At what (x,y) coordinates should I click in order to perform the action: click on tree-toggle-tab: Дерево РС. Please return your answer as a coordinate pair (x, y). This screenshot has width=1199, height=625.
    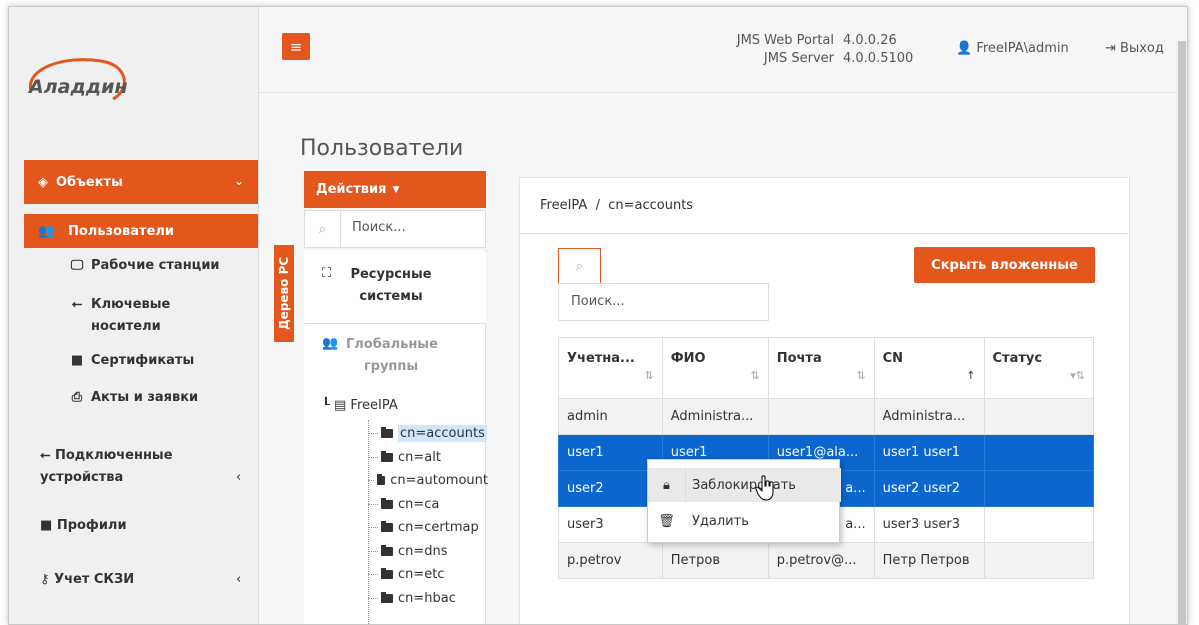
    Looking at the image, I should click on (284, 293).